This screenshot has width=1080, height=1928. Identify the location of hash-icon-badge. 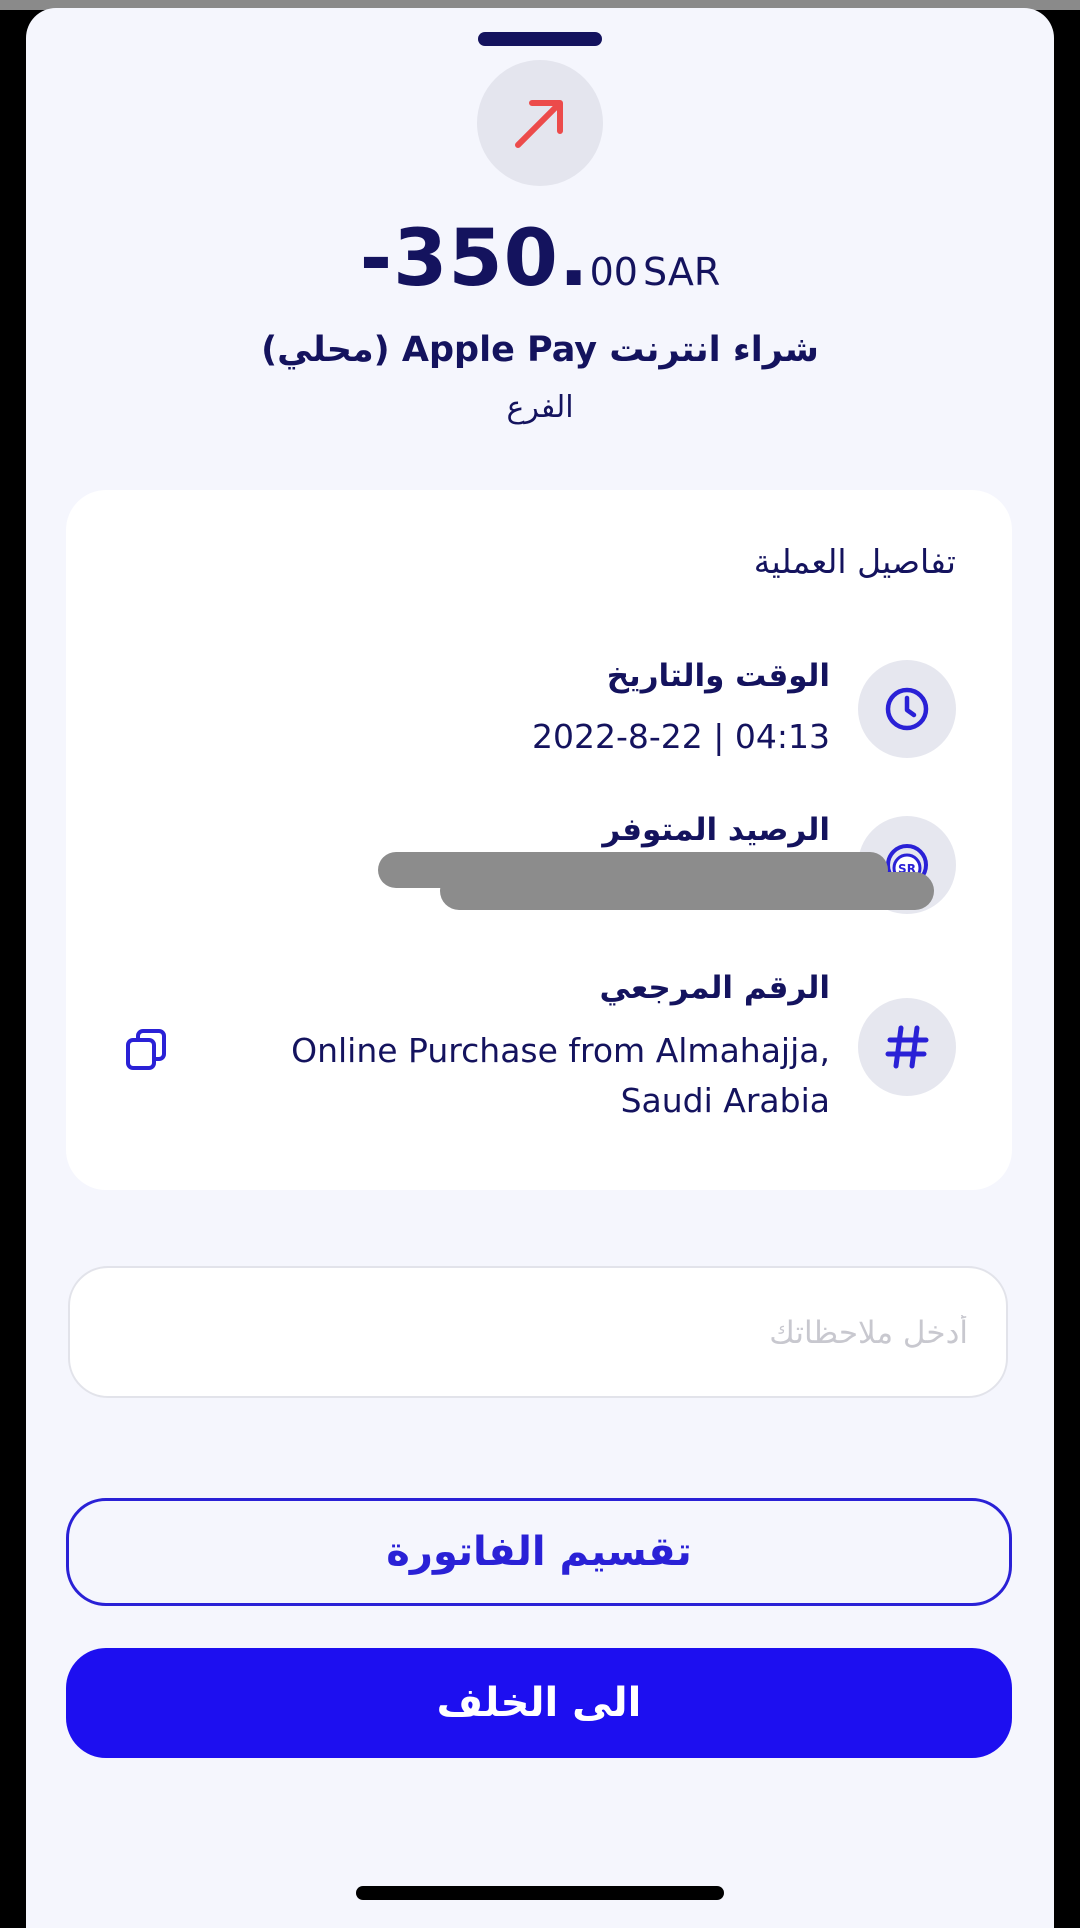
(907, 1047).